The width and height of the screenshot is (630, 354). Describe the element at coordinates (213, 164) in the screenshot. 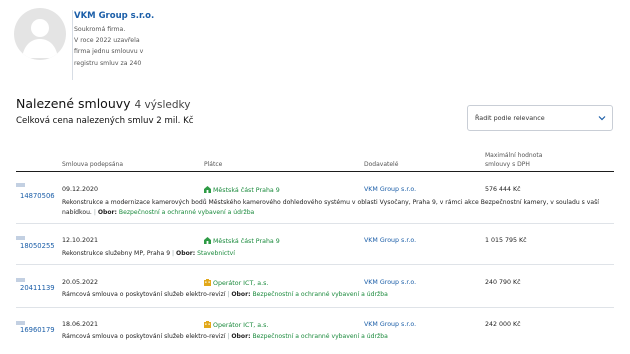

I see `column-header-supplier: Plátce` at that location.